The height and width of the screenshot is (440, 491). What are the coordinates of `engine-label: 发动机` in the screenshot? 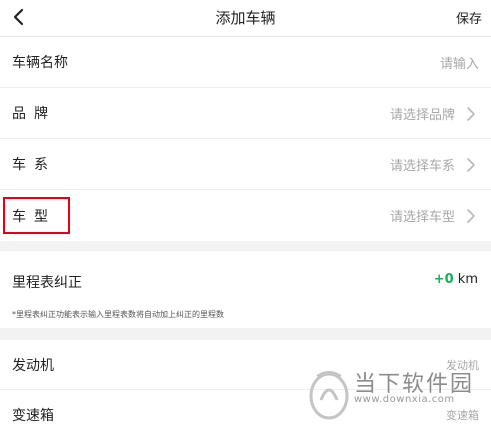 It's located at (33, 365).